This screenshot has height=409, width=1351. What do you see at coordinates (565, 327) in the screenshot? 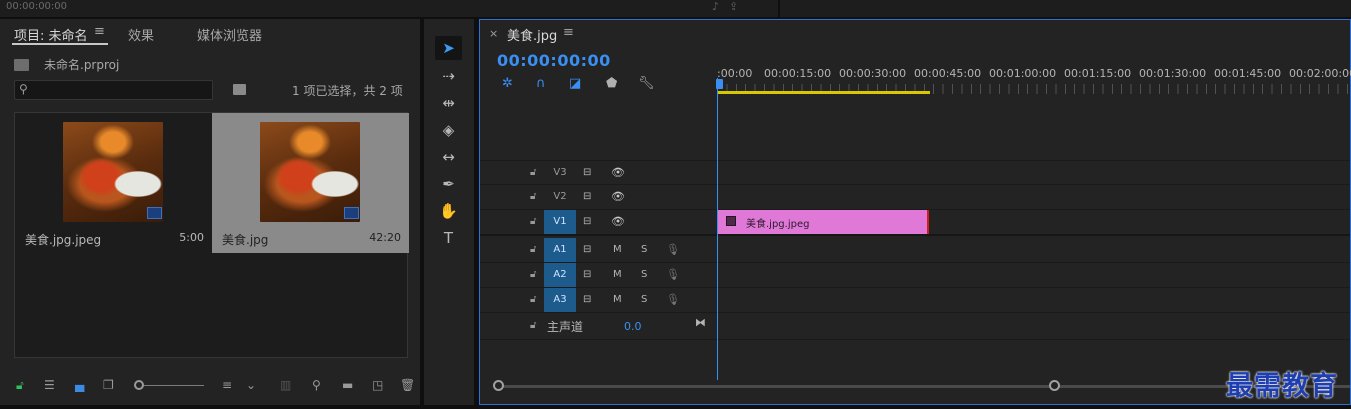
I see `master-track-name: 主声道` at bounding box center [565, 327].